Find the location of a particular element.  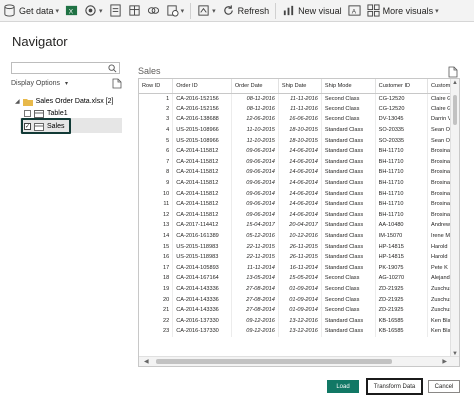

navigator-title: Navigator is located at coordinates (40, 41).